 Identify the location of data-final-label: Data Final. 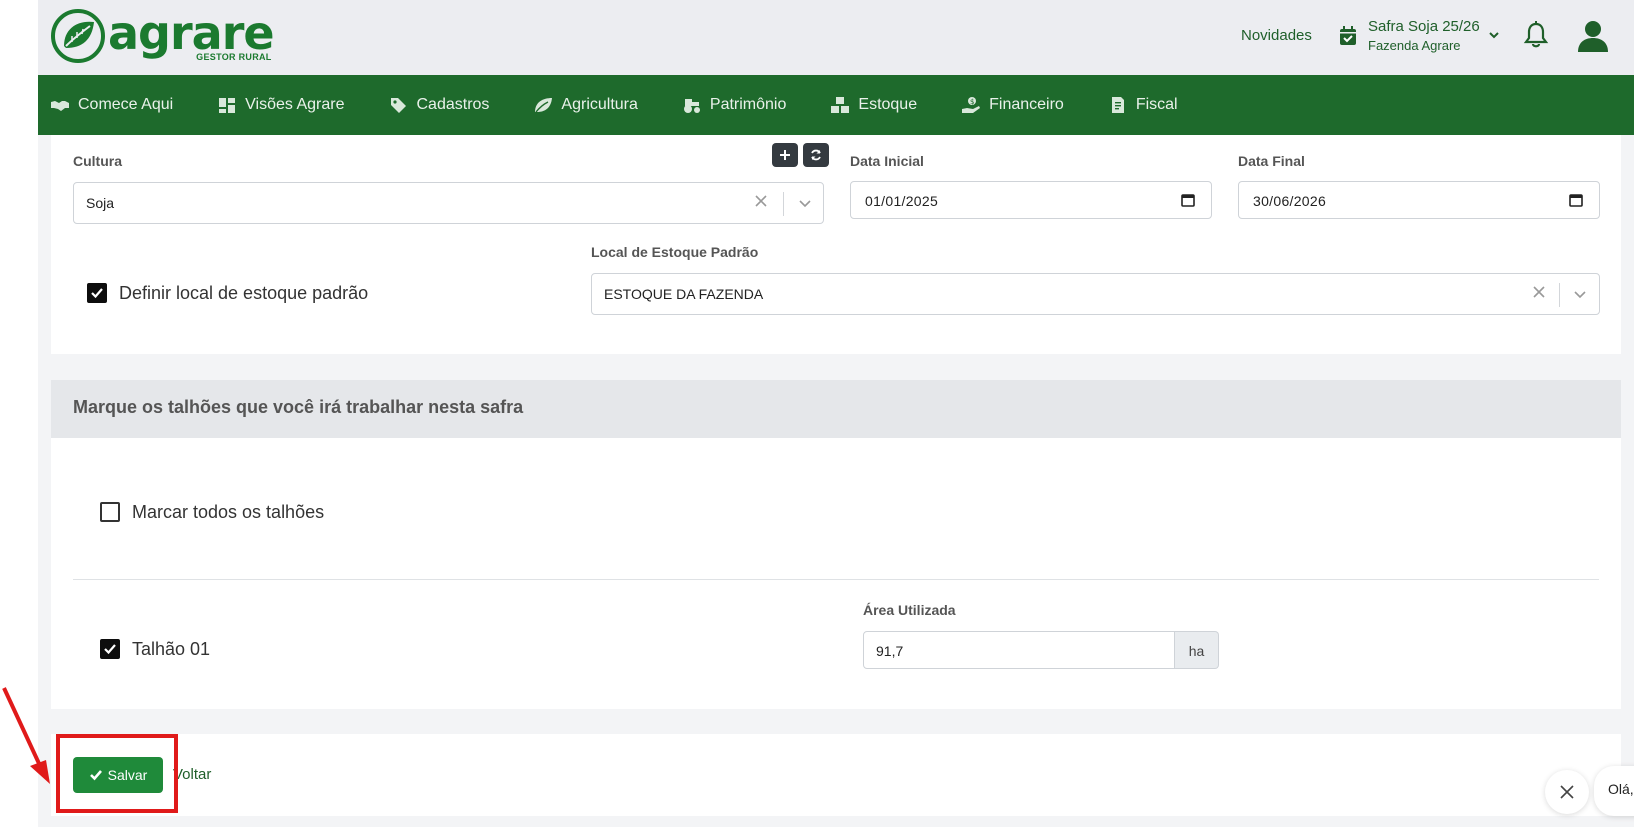
(1271, 161).